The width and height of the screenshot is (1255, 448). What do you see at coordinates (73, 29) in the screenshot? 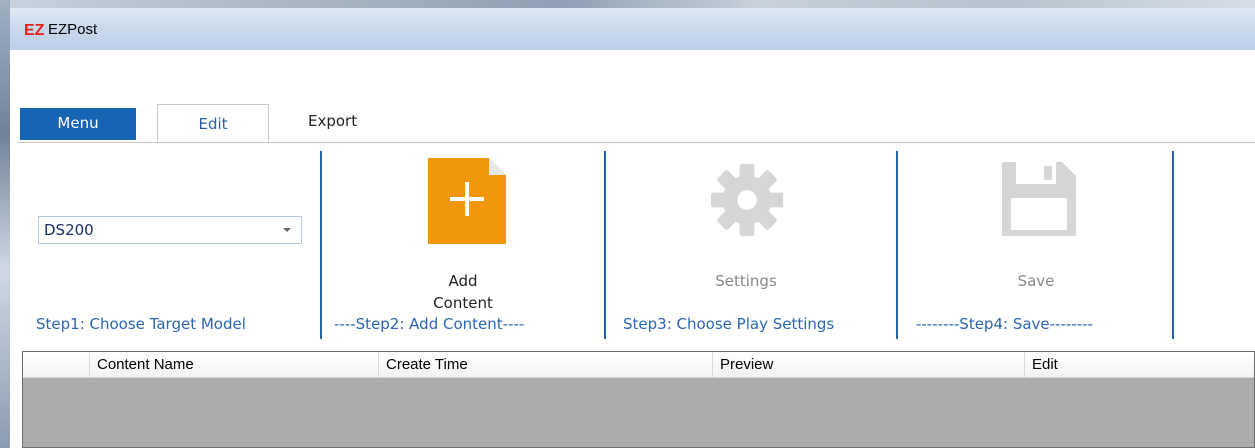
I see `window-title: EZPost` at bounding box center [73, 29].